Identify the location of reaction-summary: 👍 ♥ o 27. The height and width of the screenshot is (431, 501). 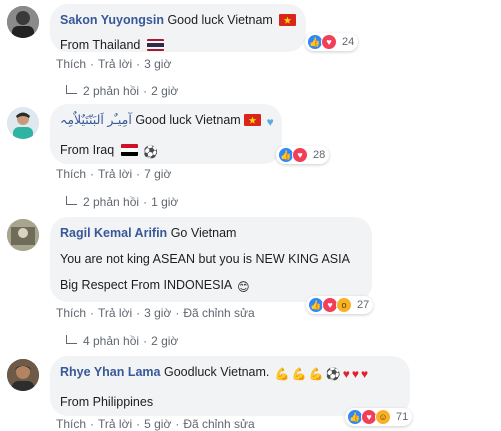
(340, 305).